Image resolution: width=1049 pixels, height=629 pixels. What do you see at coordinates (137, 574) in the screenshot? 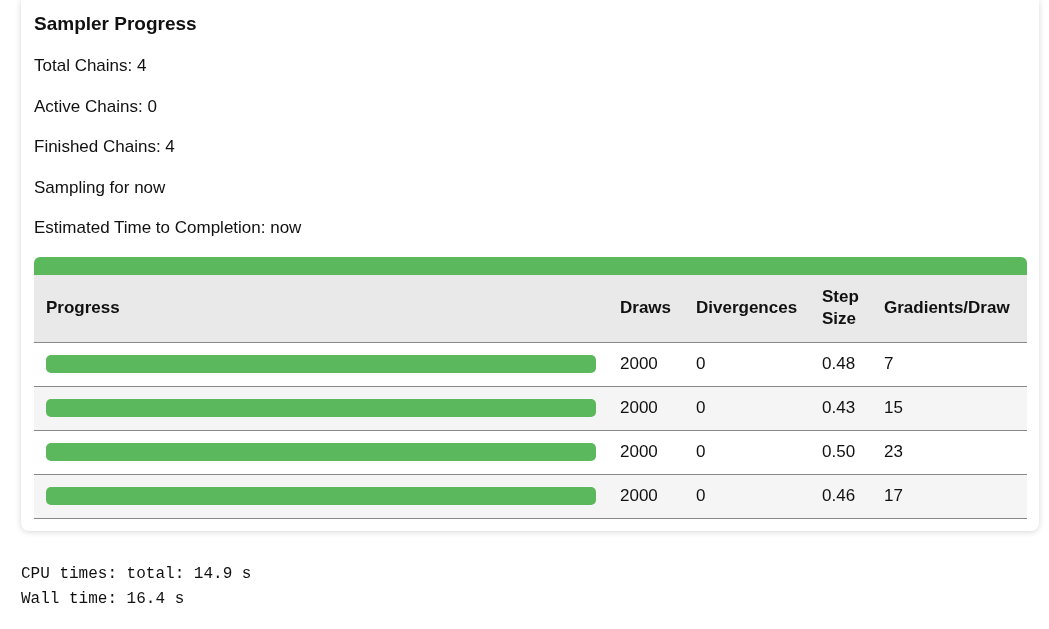
I see `output-text: CPU times: total: 14.9 s` at bounding box center [137, 574].